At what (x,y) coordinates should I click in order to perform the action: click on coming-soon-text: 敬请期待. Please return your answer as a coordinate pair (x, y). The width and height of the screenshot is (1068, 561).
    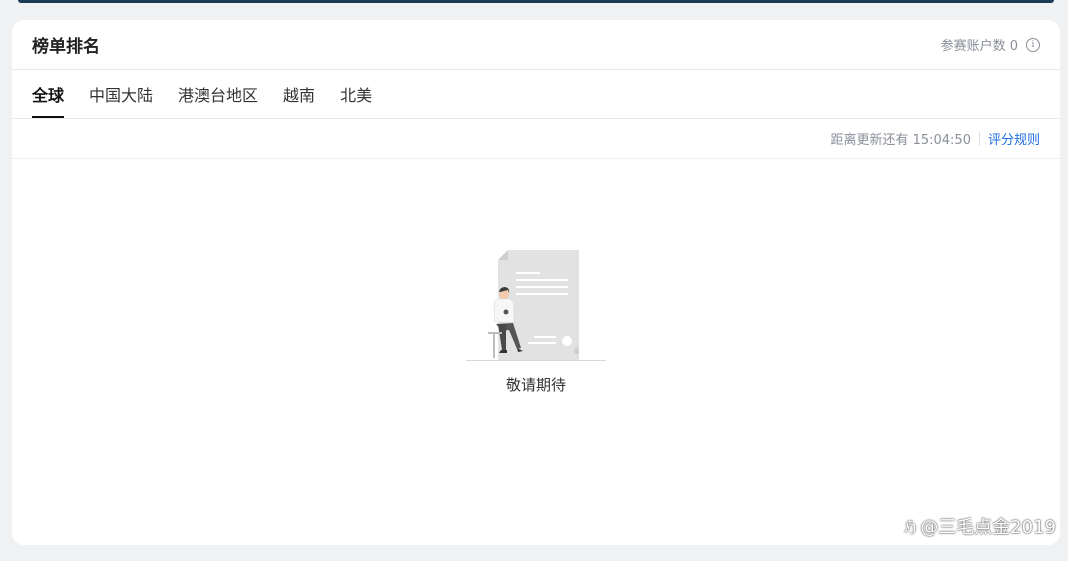
    Looking at the image, I should click on (535, 385).